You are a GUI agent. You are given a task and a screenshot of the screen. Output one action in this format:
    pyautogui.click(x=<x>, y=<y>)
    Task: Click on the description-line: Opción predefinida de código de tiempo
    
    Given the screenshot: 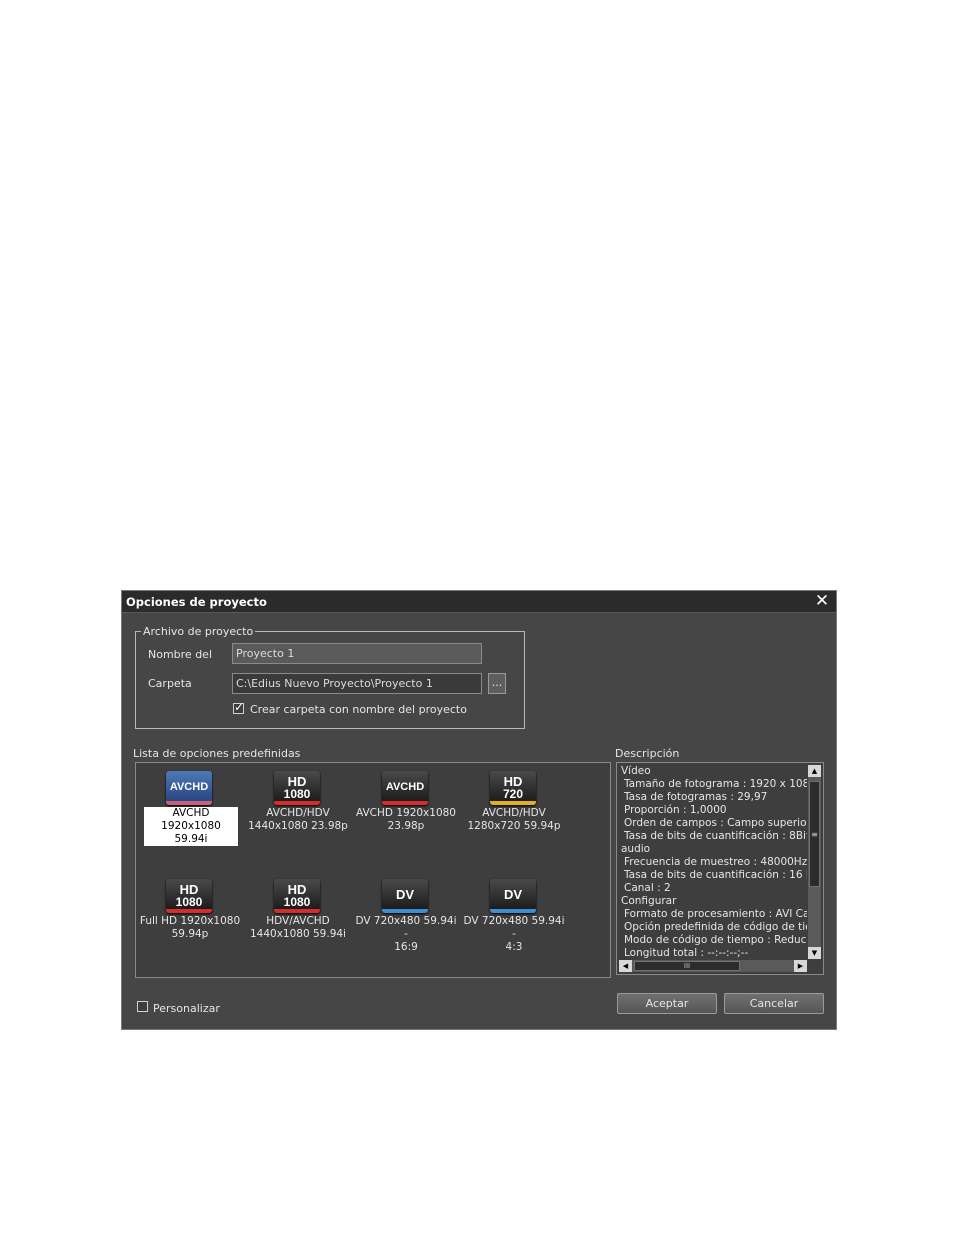 What is the action you would take?
    pyautogui.click(x=715, y=927)
    